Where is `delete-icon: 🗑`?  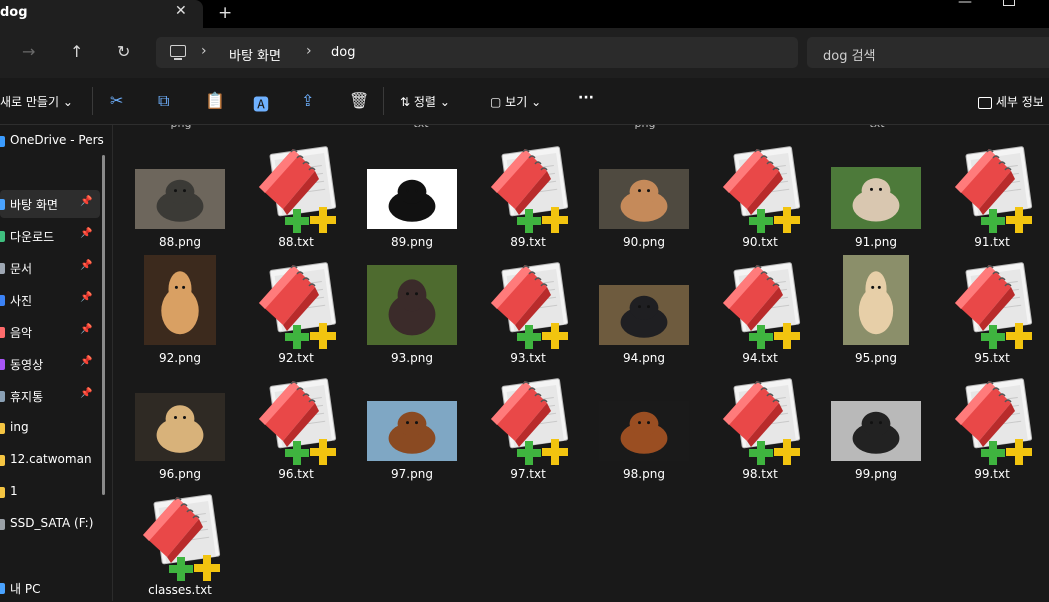 delete-icon: 🗑 is located at coordinates (359, 100).